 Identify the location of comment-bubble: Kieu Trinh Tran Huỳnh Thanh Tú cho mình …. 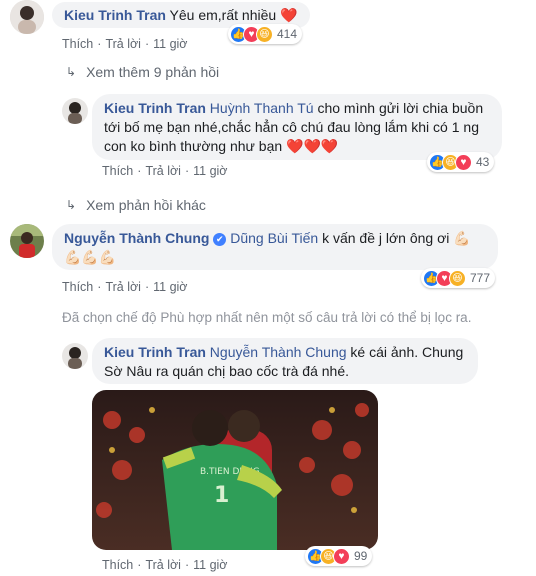
(297, 127).